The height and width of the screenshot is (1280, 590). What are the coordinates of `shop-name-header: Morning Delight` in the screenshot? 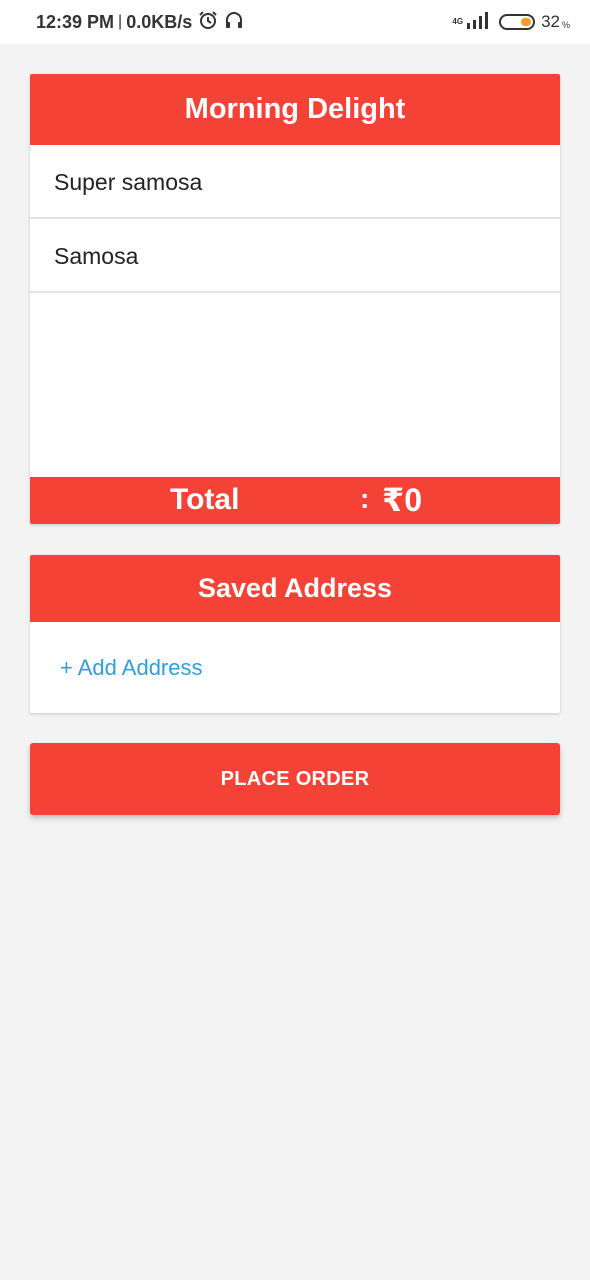 It's located at (295, 109).